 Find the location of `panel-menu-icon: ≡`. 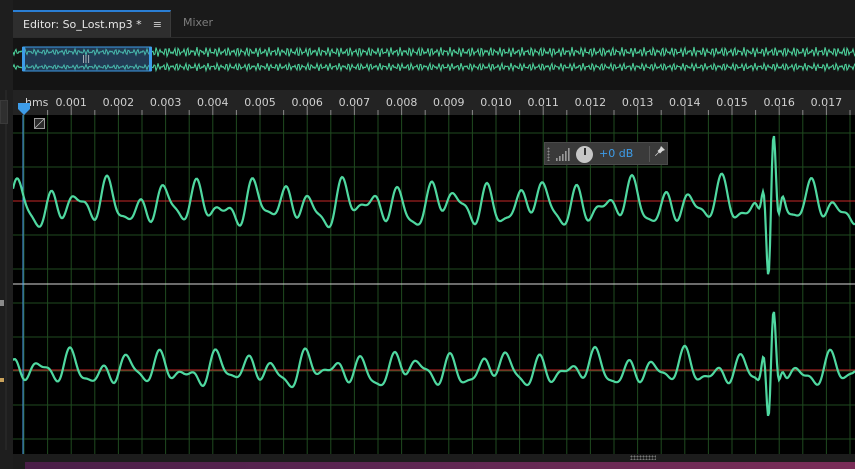

panel-menu-icon: ≡ is located at coordinates (157, 25).